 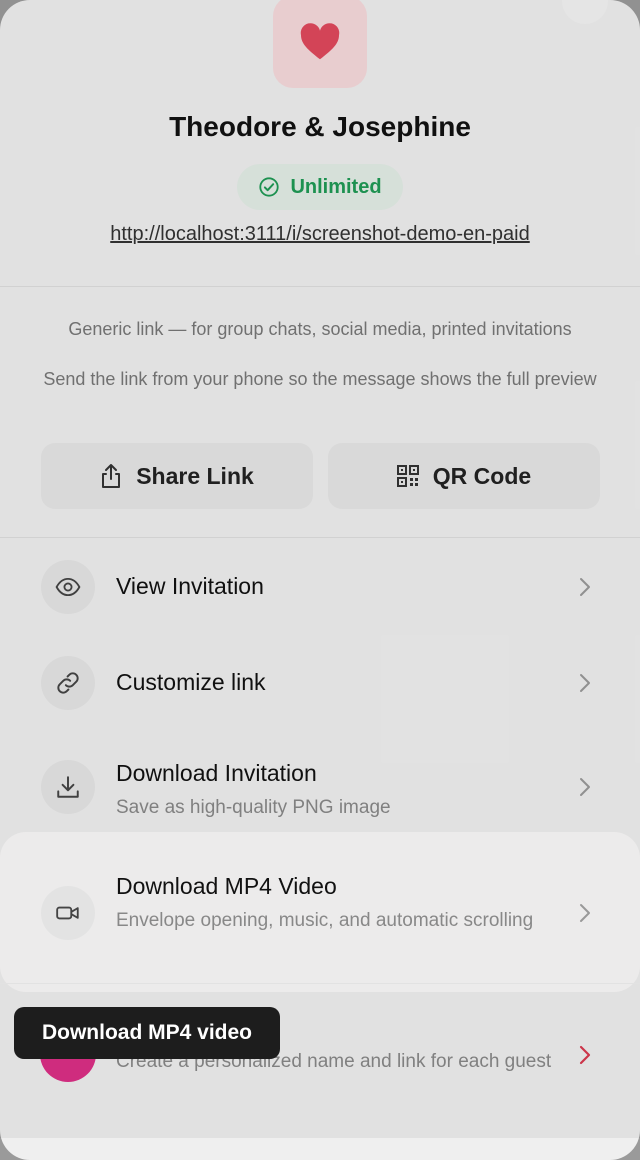 I want to click on share-link-button: Share Link, so click(x=177, y=476).